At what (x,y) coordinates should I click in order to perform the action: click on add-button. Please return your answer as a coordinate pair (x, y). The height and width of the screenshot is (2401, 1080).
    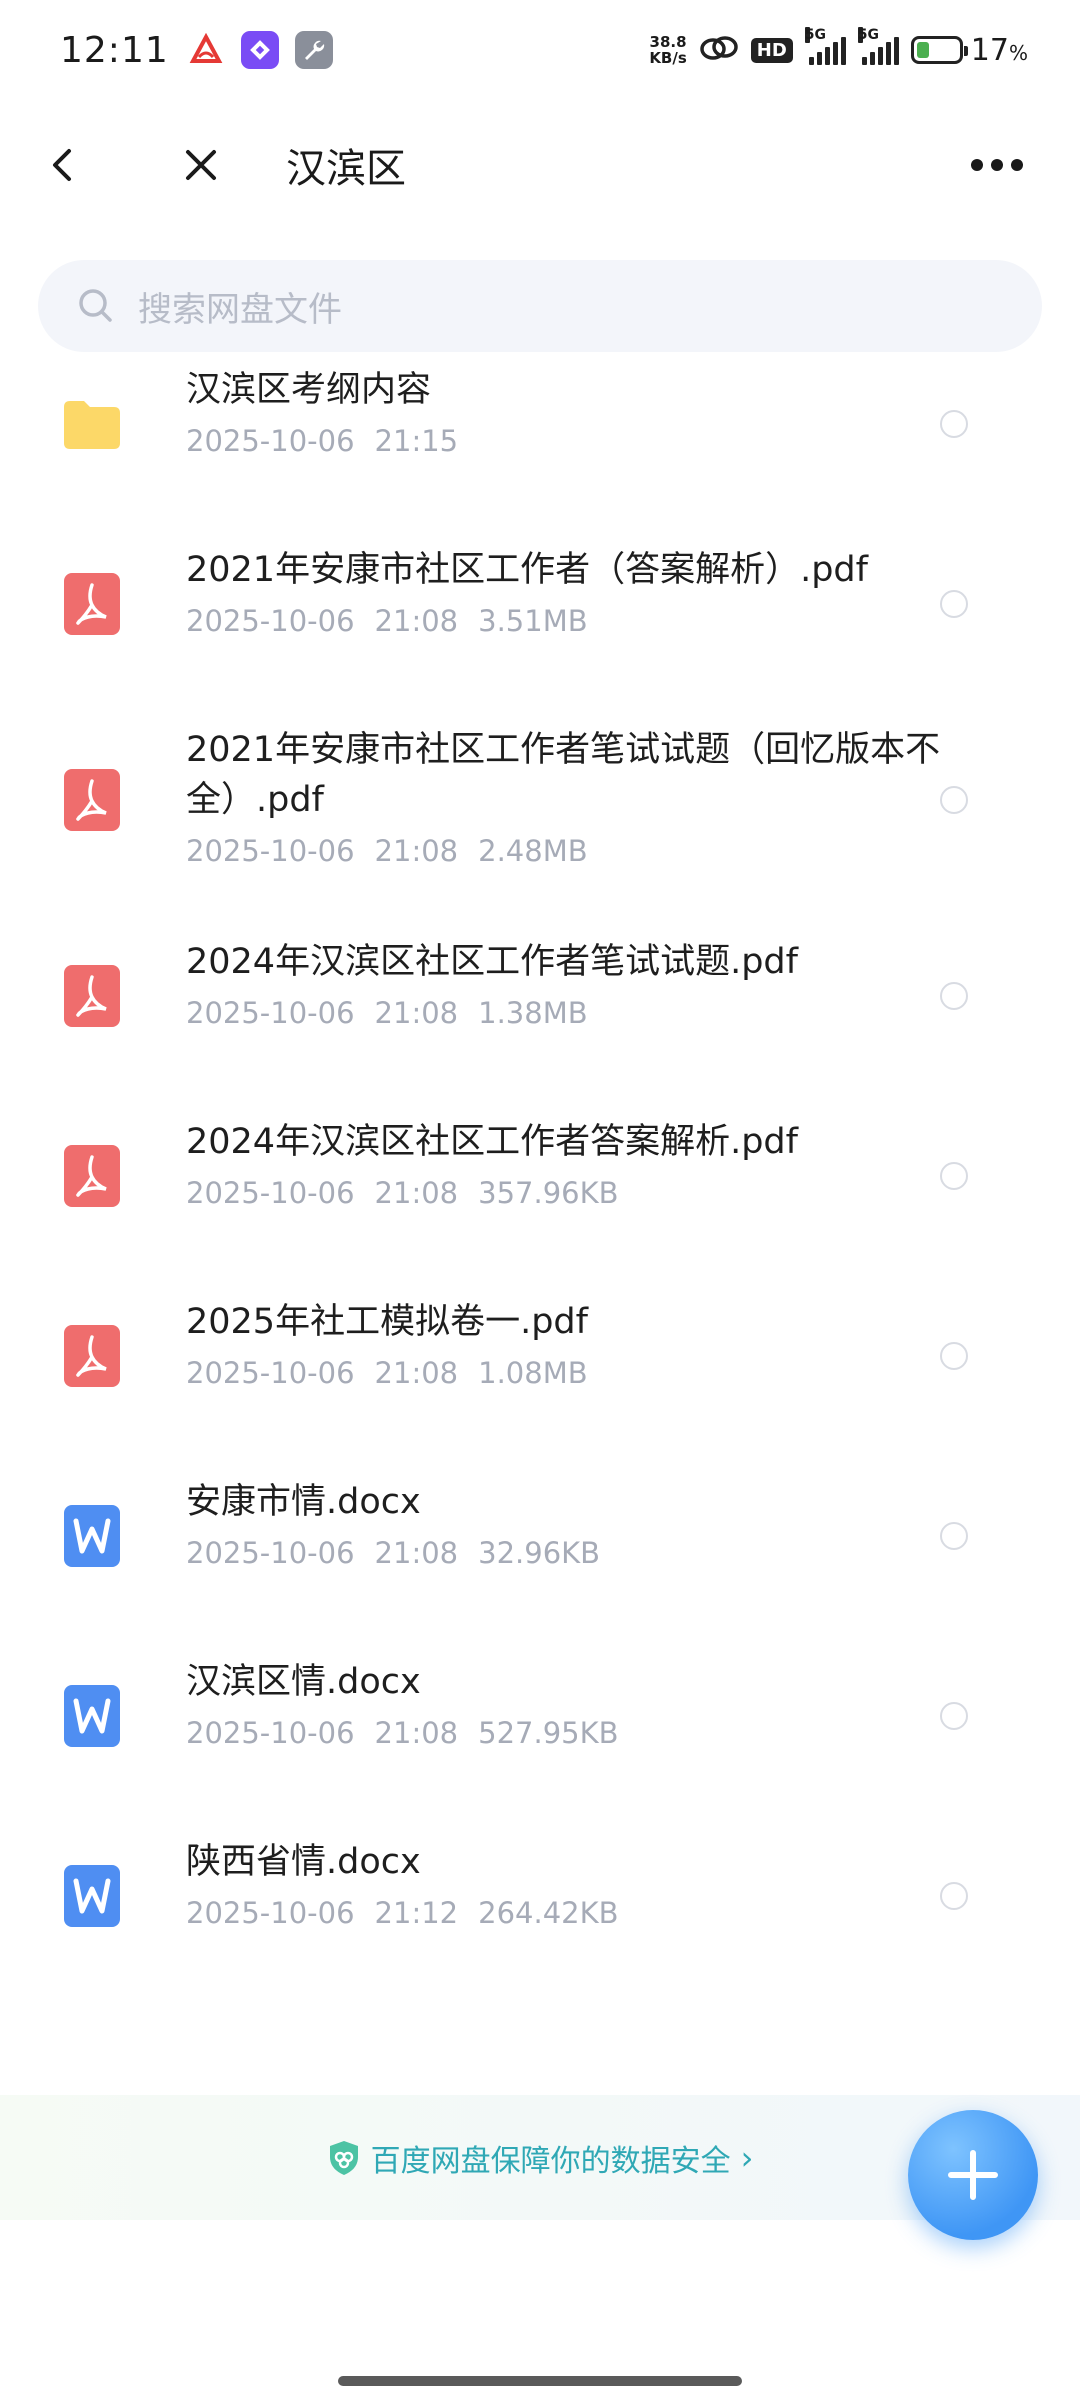
    Looking at the image, I should click on (973, 2175).